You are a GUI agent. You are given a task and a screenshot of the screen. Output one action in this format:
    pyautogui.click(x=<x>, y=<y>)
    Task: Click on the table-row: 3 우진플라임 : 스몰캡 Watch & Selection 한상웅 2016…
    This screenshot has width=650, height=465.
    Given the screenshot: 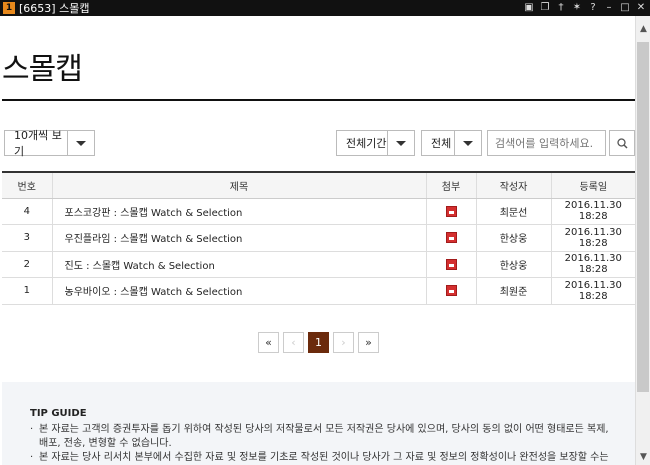 What is the action you would take?
    pyautogui.click(x=318, y=238)
    